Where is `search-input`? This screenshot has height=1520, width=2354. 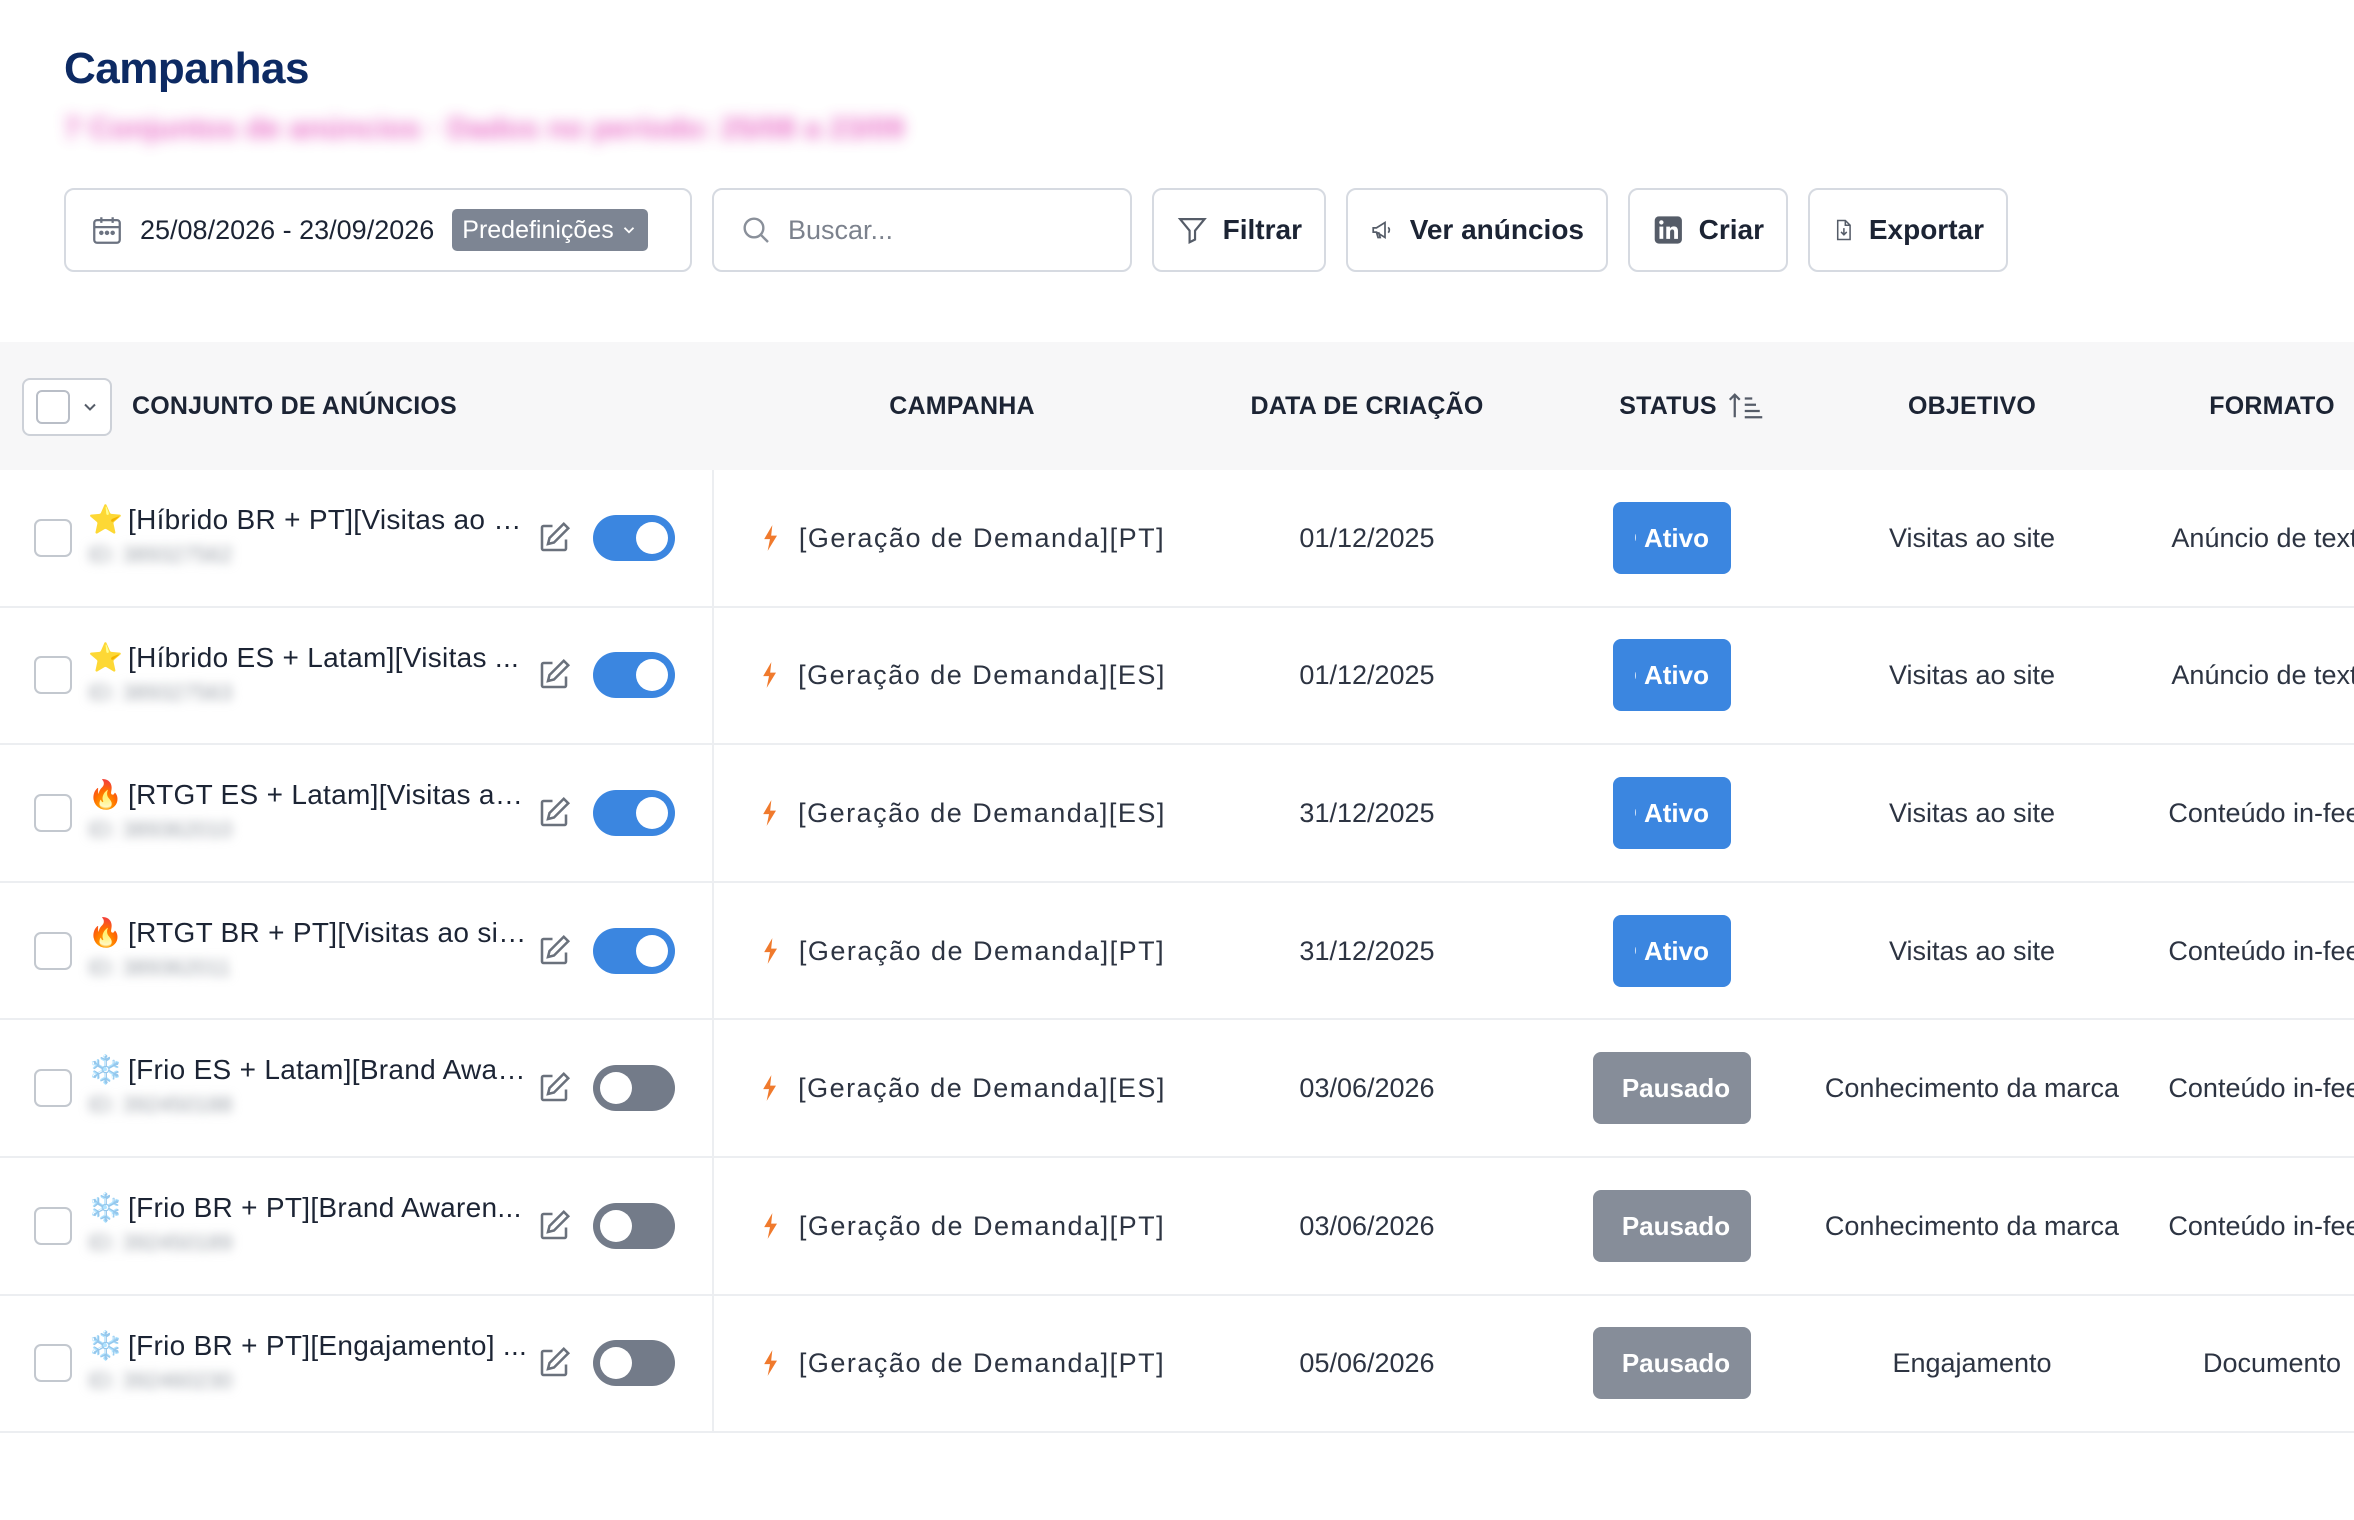
search-input is located at coordinates (948, 230).